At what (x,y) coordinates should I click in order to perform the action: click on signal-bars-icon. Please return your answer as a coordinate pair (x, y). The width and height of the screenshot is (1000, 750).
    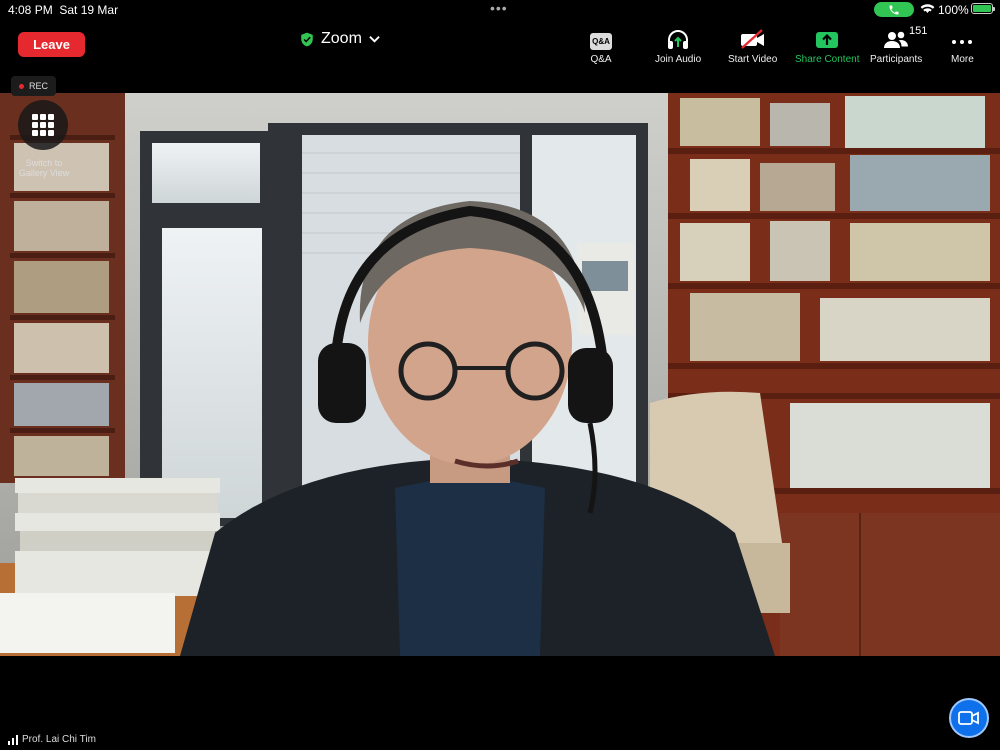
    Looking at the image, I should click on (13, 740).